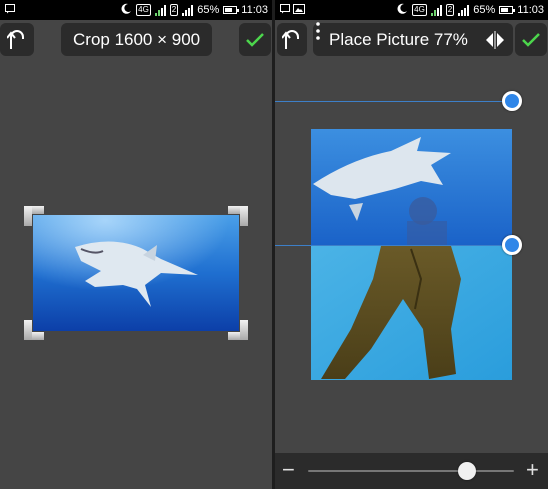 The image size is (548, 489). What do you see at coordinates (393, 245) in the screenshot?
I see `split-guide-line` at bounding box center [393, 245].